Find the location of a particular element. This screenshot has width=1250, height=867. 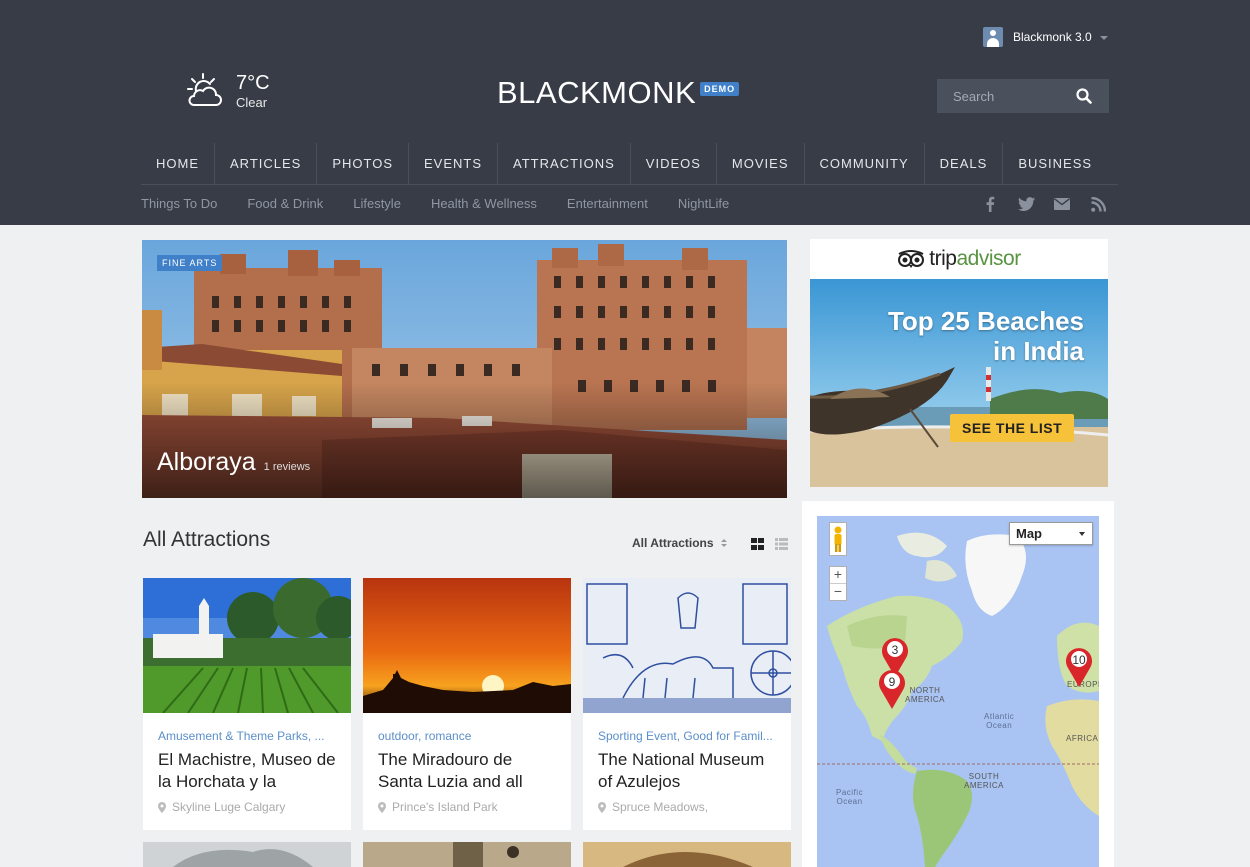

user-avatar-icon is located at coordinates (993, 37).